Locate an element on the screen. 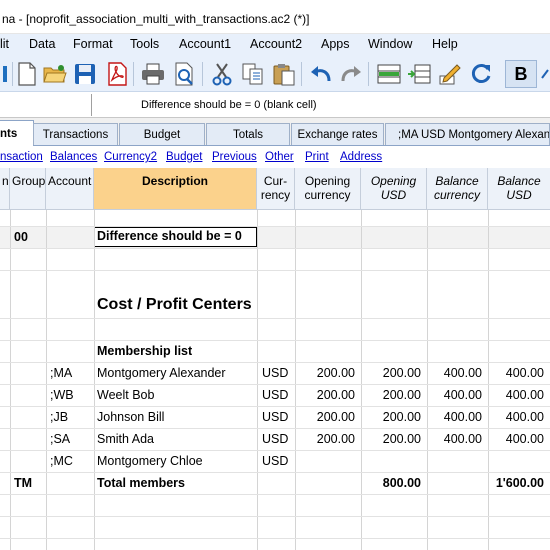 This screenshot has height=550, width=550. column-header-opening-usd-line2: USD is located at coordinates (393, 195).